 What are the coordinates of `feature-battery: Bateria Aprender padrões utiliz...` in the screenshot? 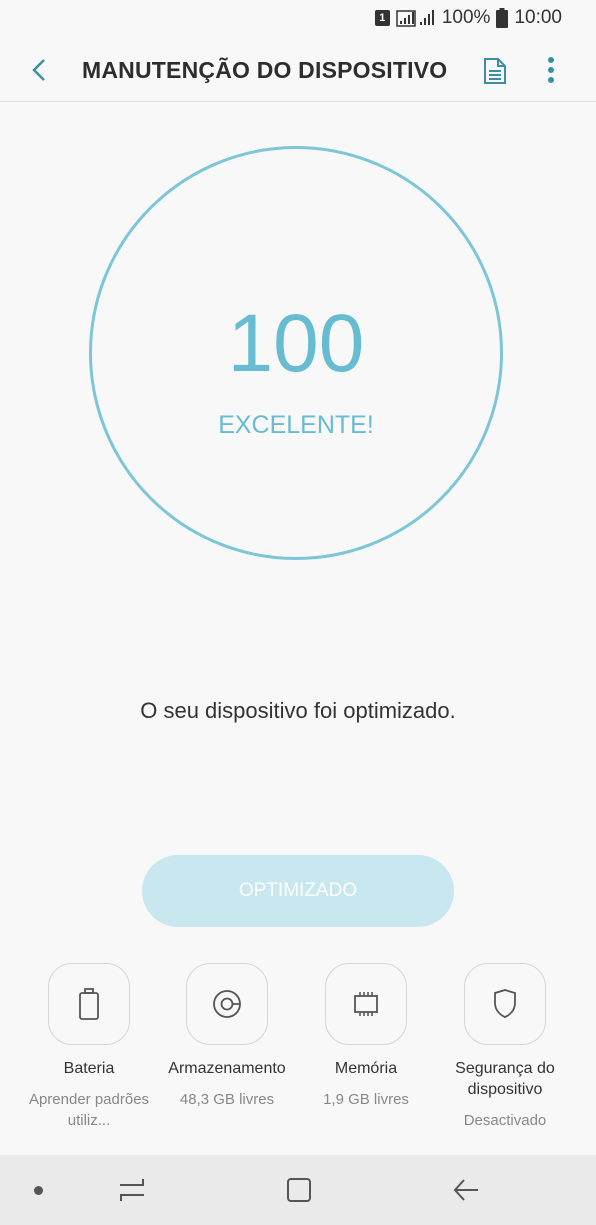 It's located at (89, 1047).